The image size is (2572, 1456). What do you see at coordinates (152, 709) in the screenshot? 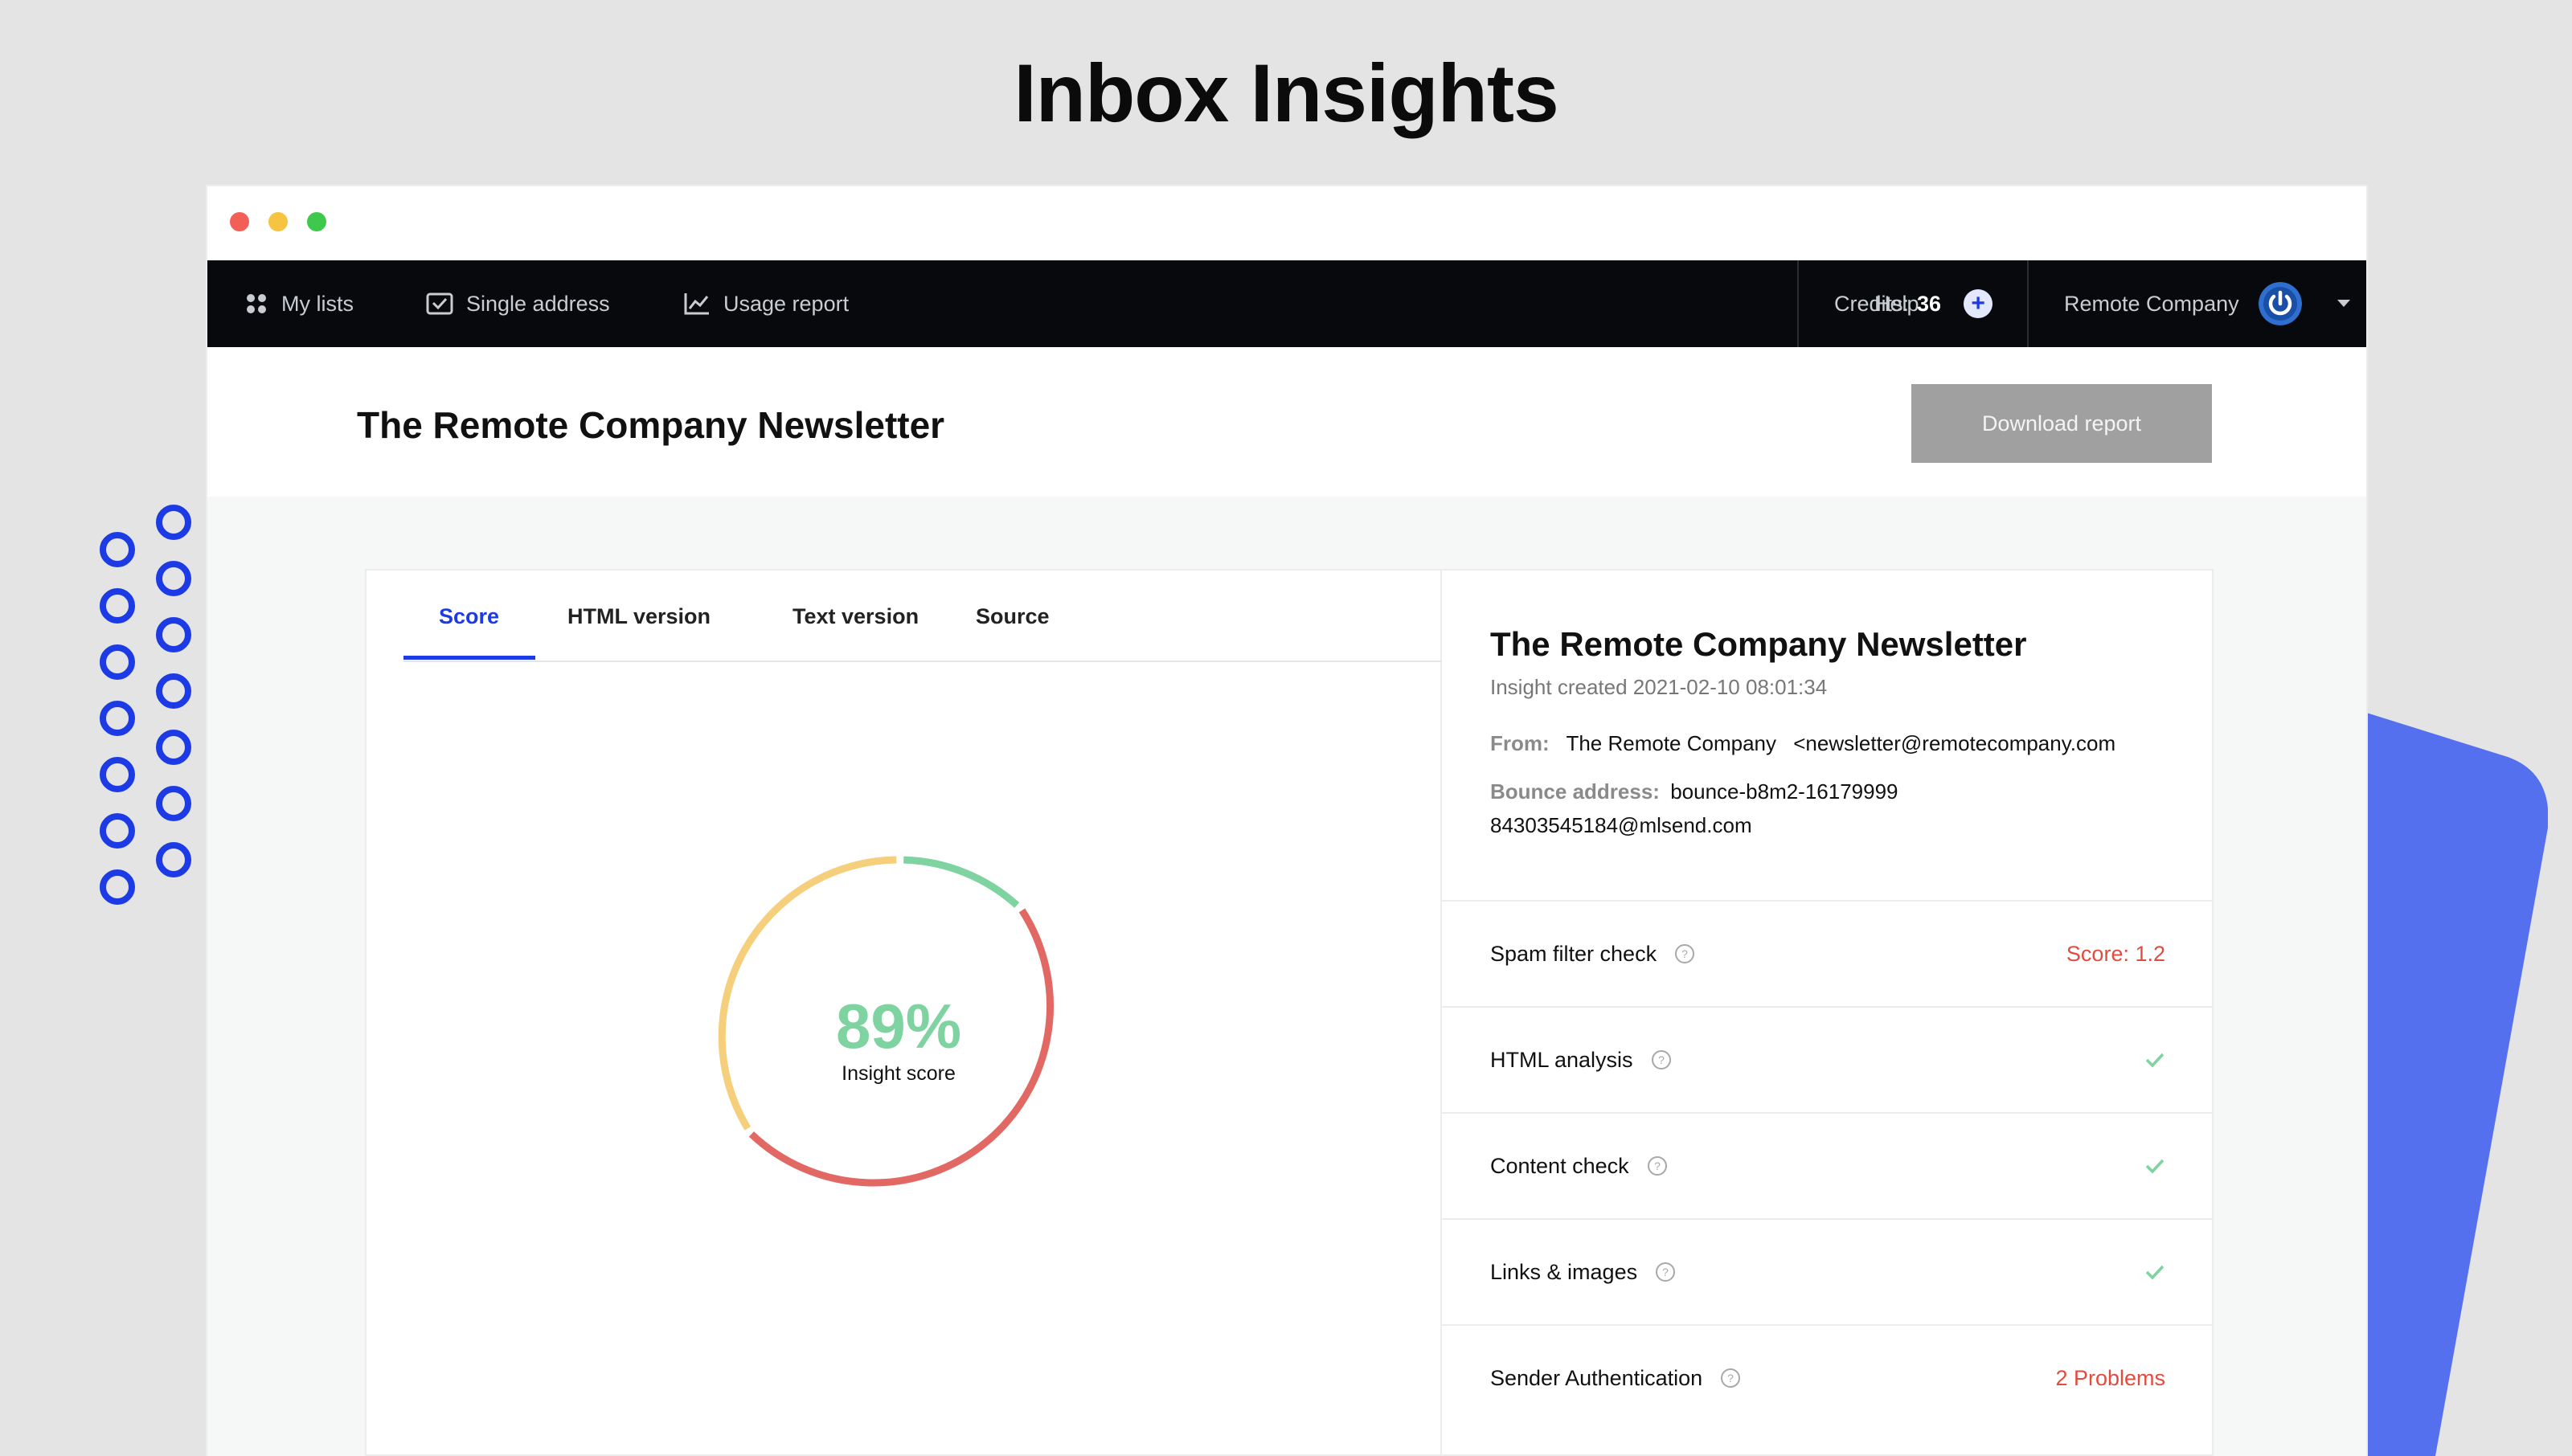
I see `decorative-dot-grid` at bounding box center [152, 709].